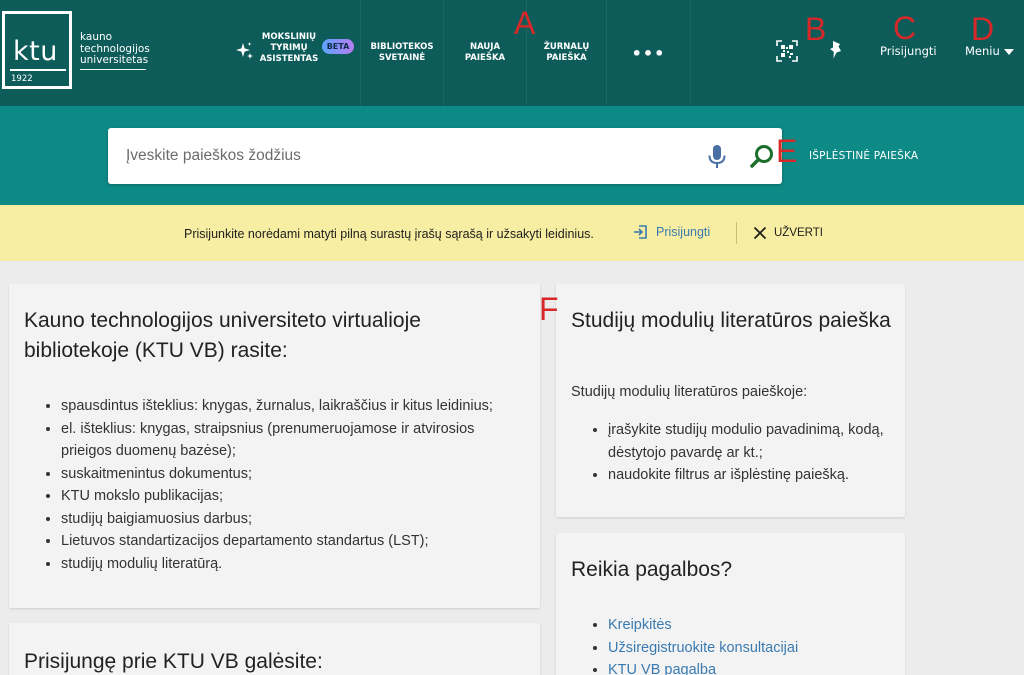 This screenshot has height=675, width=1024. What do you see at coordinates (640, 625) in the screenshot?
I see `contact-link: Kreipkitės` at bounding box center [640, 625].